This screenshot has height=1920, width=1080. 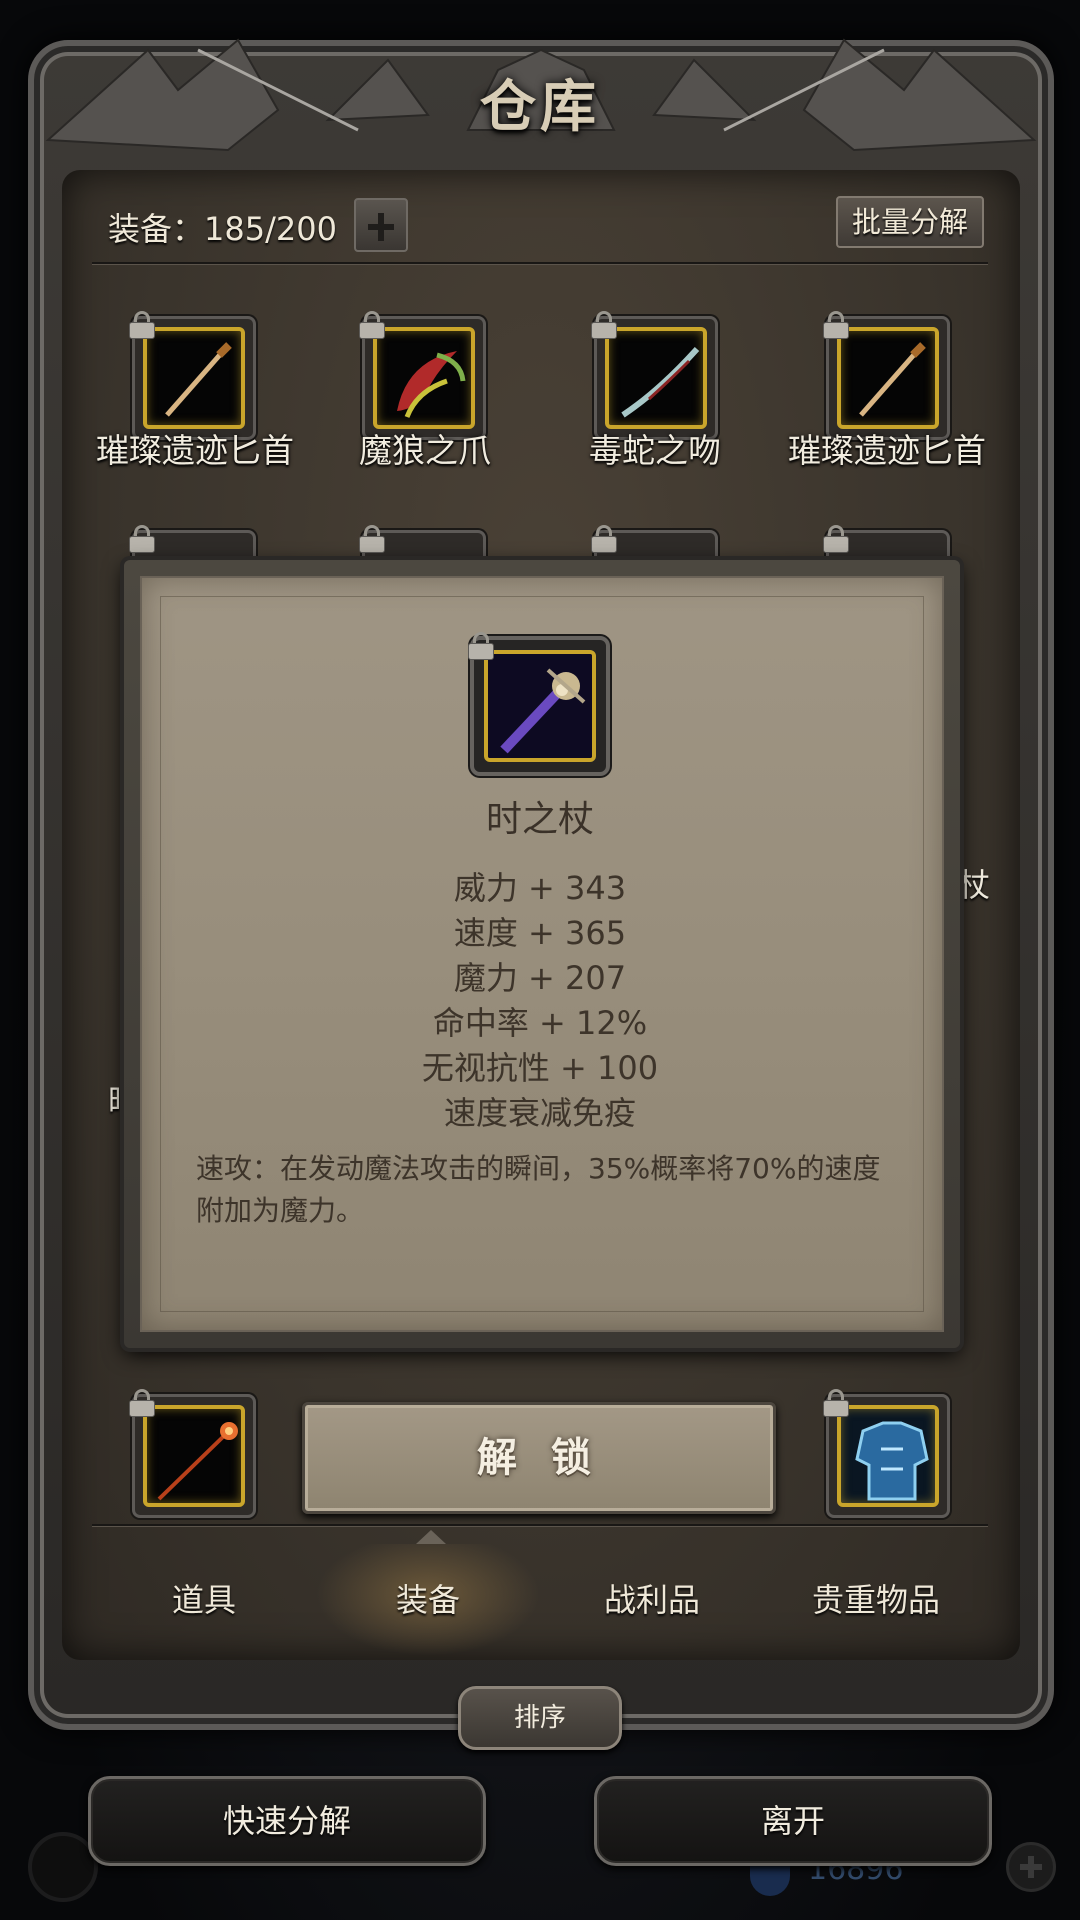 What do you see at coordinates (655, 450) in the screenshot?
I see `item-label: 毒蛇之吻` at bounding box center [655, 450].